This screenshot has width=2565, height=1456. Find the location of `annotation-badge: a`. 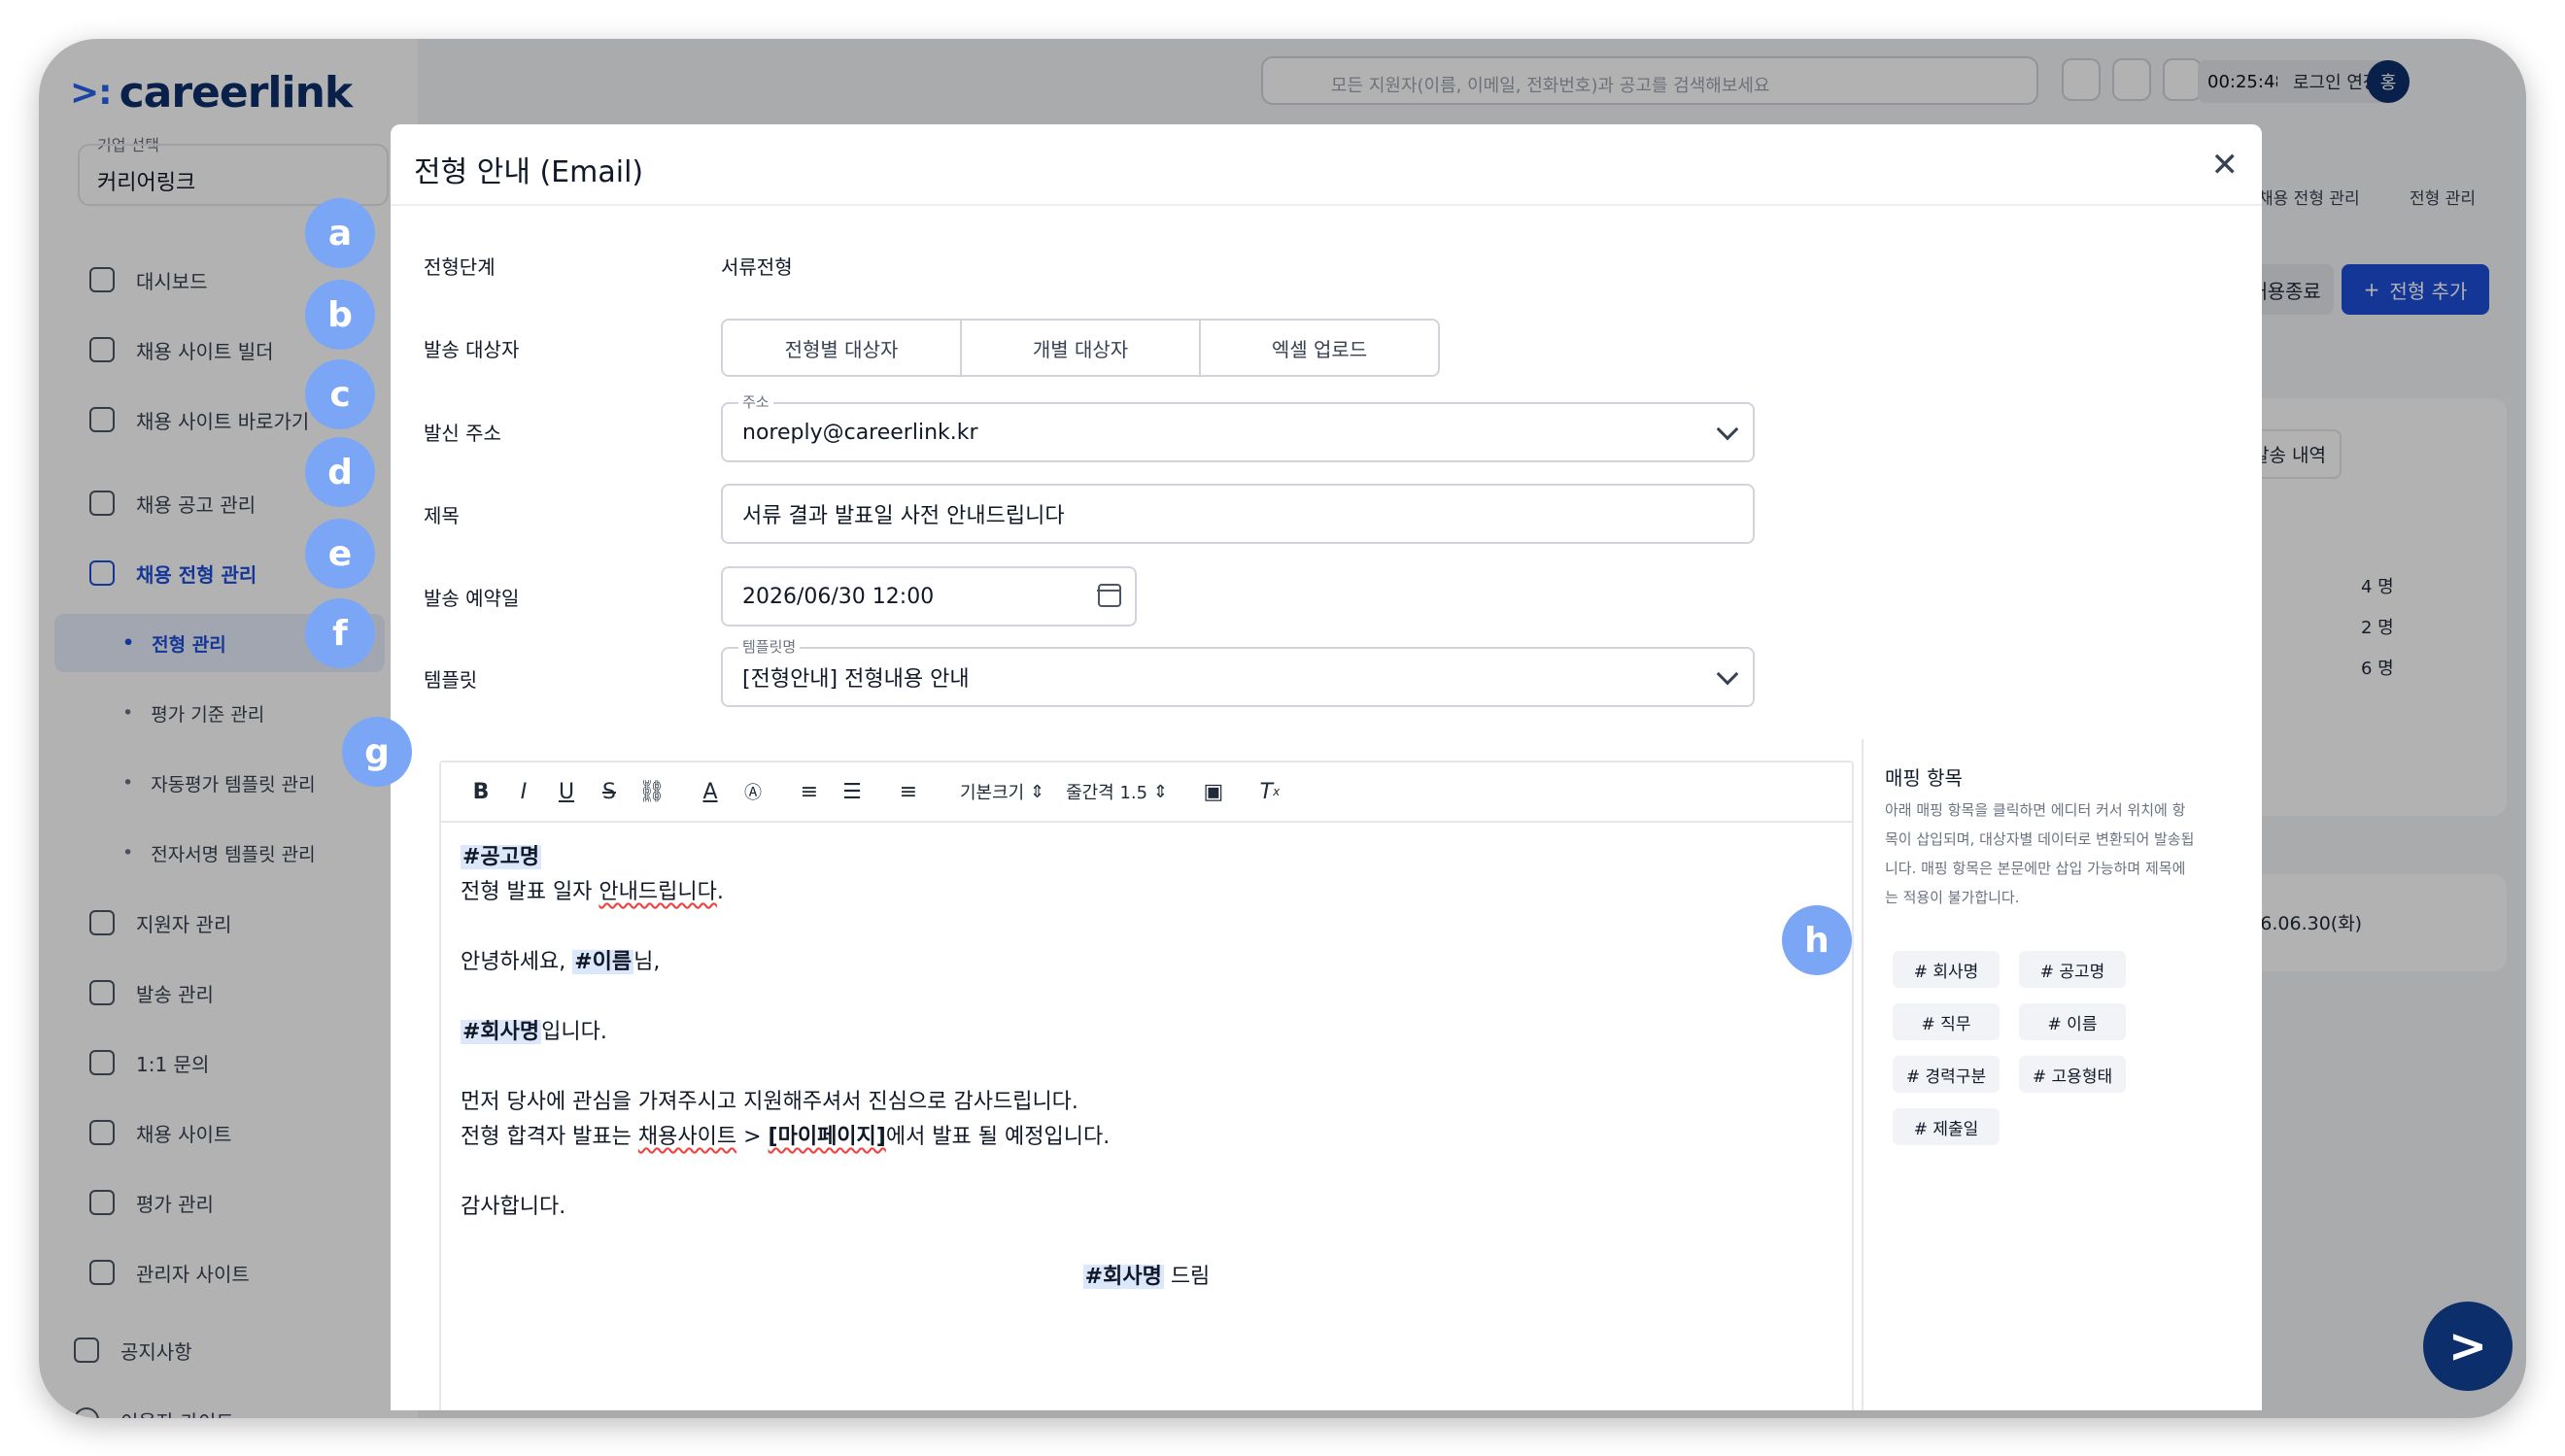

annotation-badge: a is located at coordinates (340, 233).